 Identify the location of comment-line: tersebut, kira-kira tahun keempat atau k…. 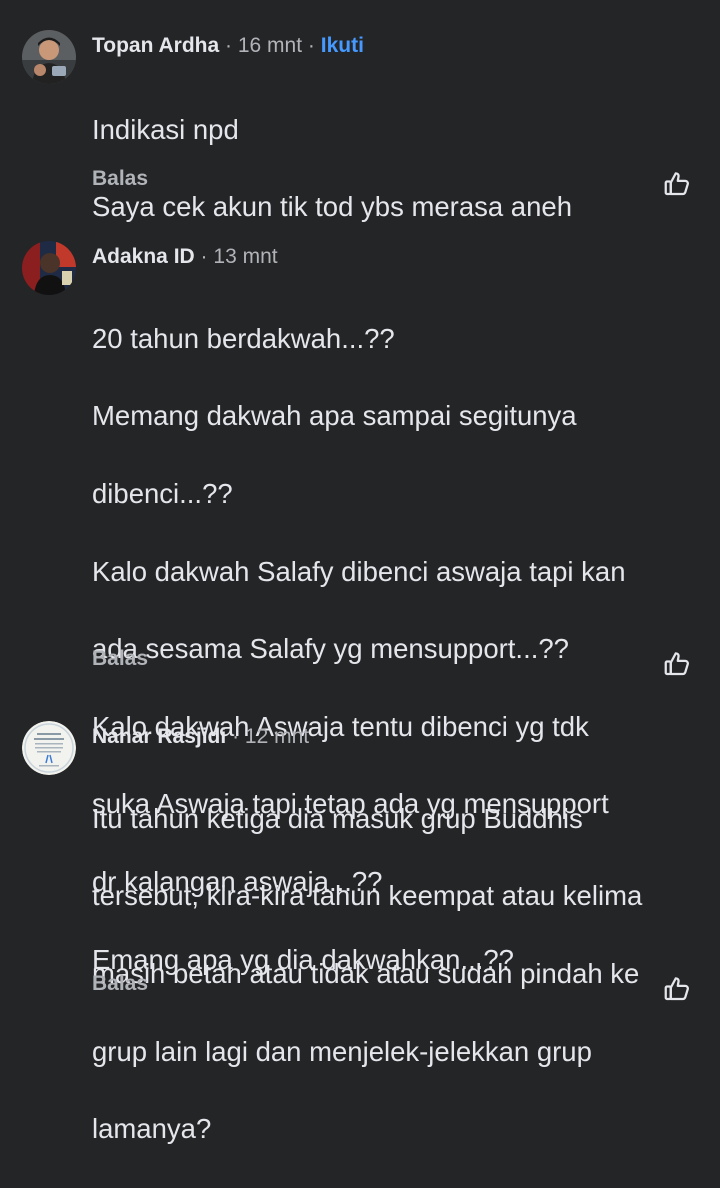
(367, 896).